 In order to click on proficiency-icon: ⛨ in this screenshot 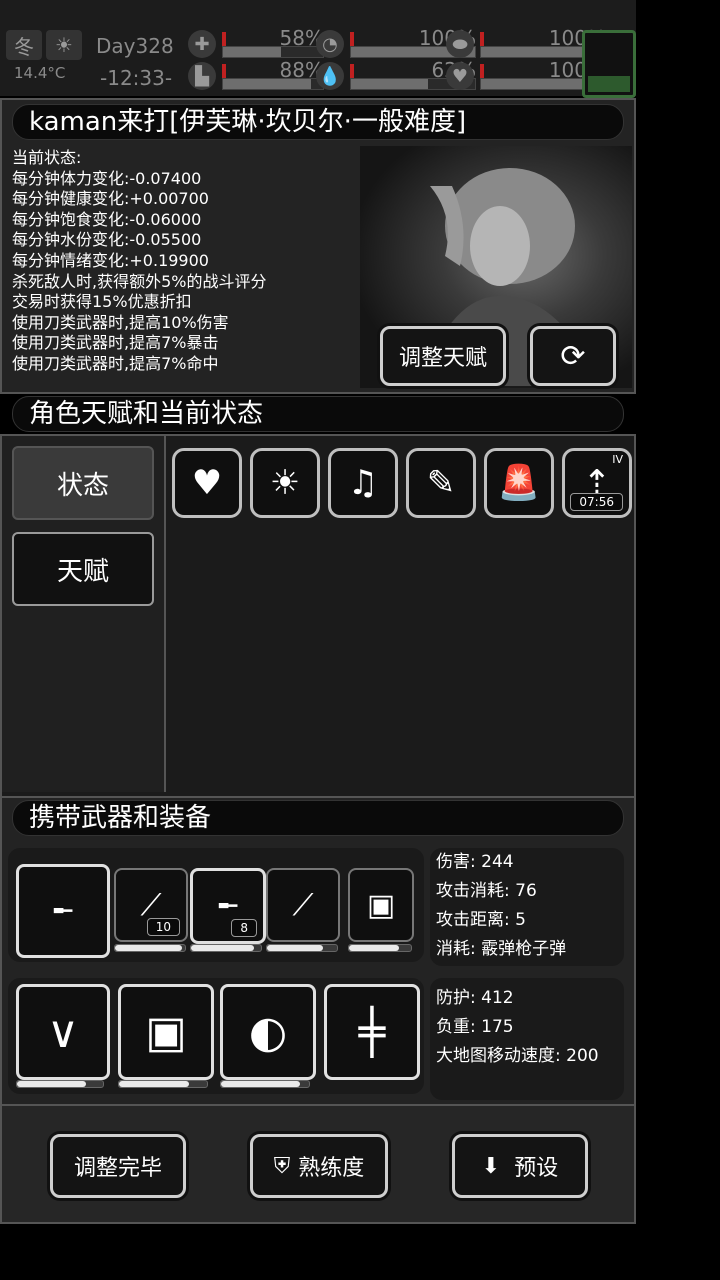, I will do `click(282, 1166)`.